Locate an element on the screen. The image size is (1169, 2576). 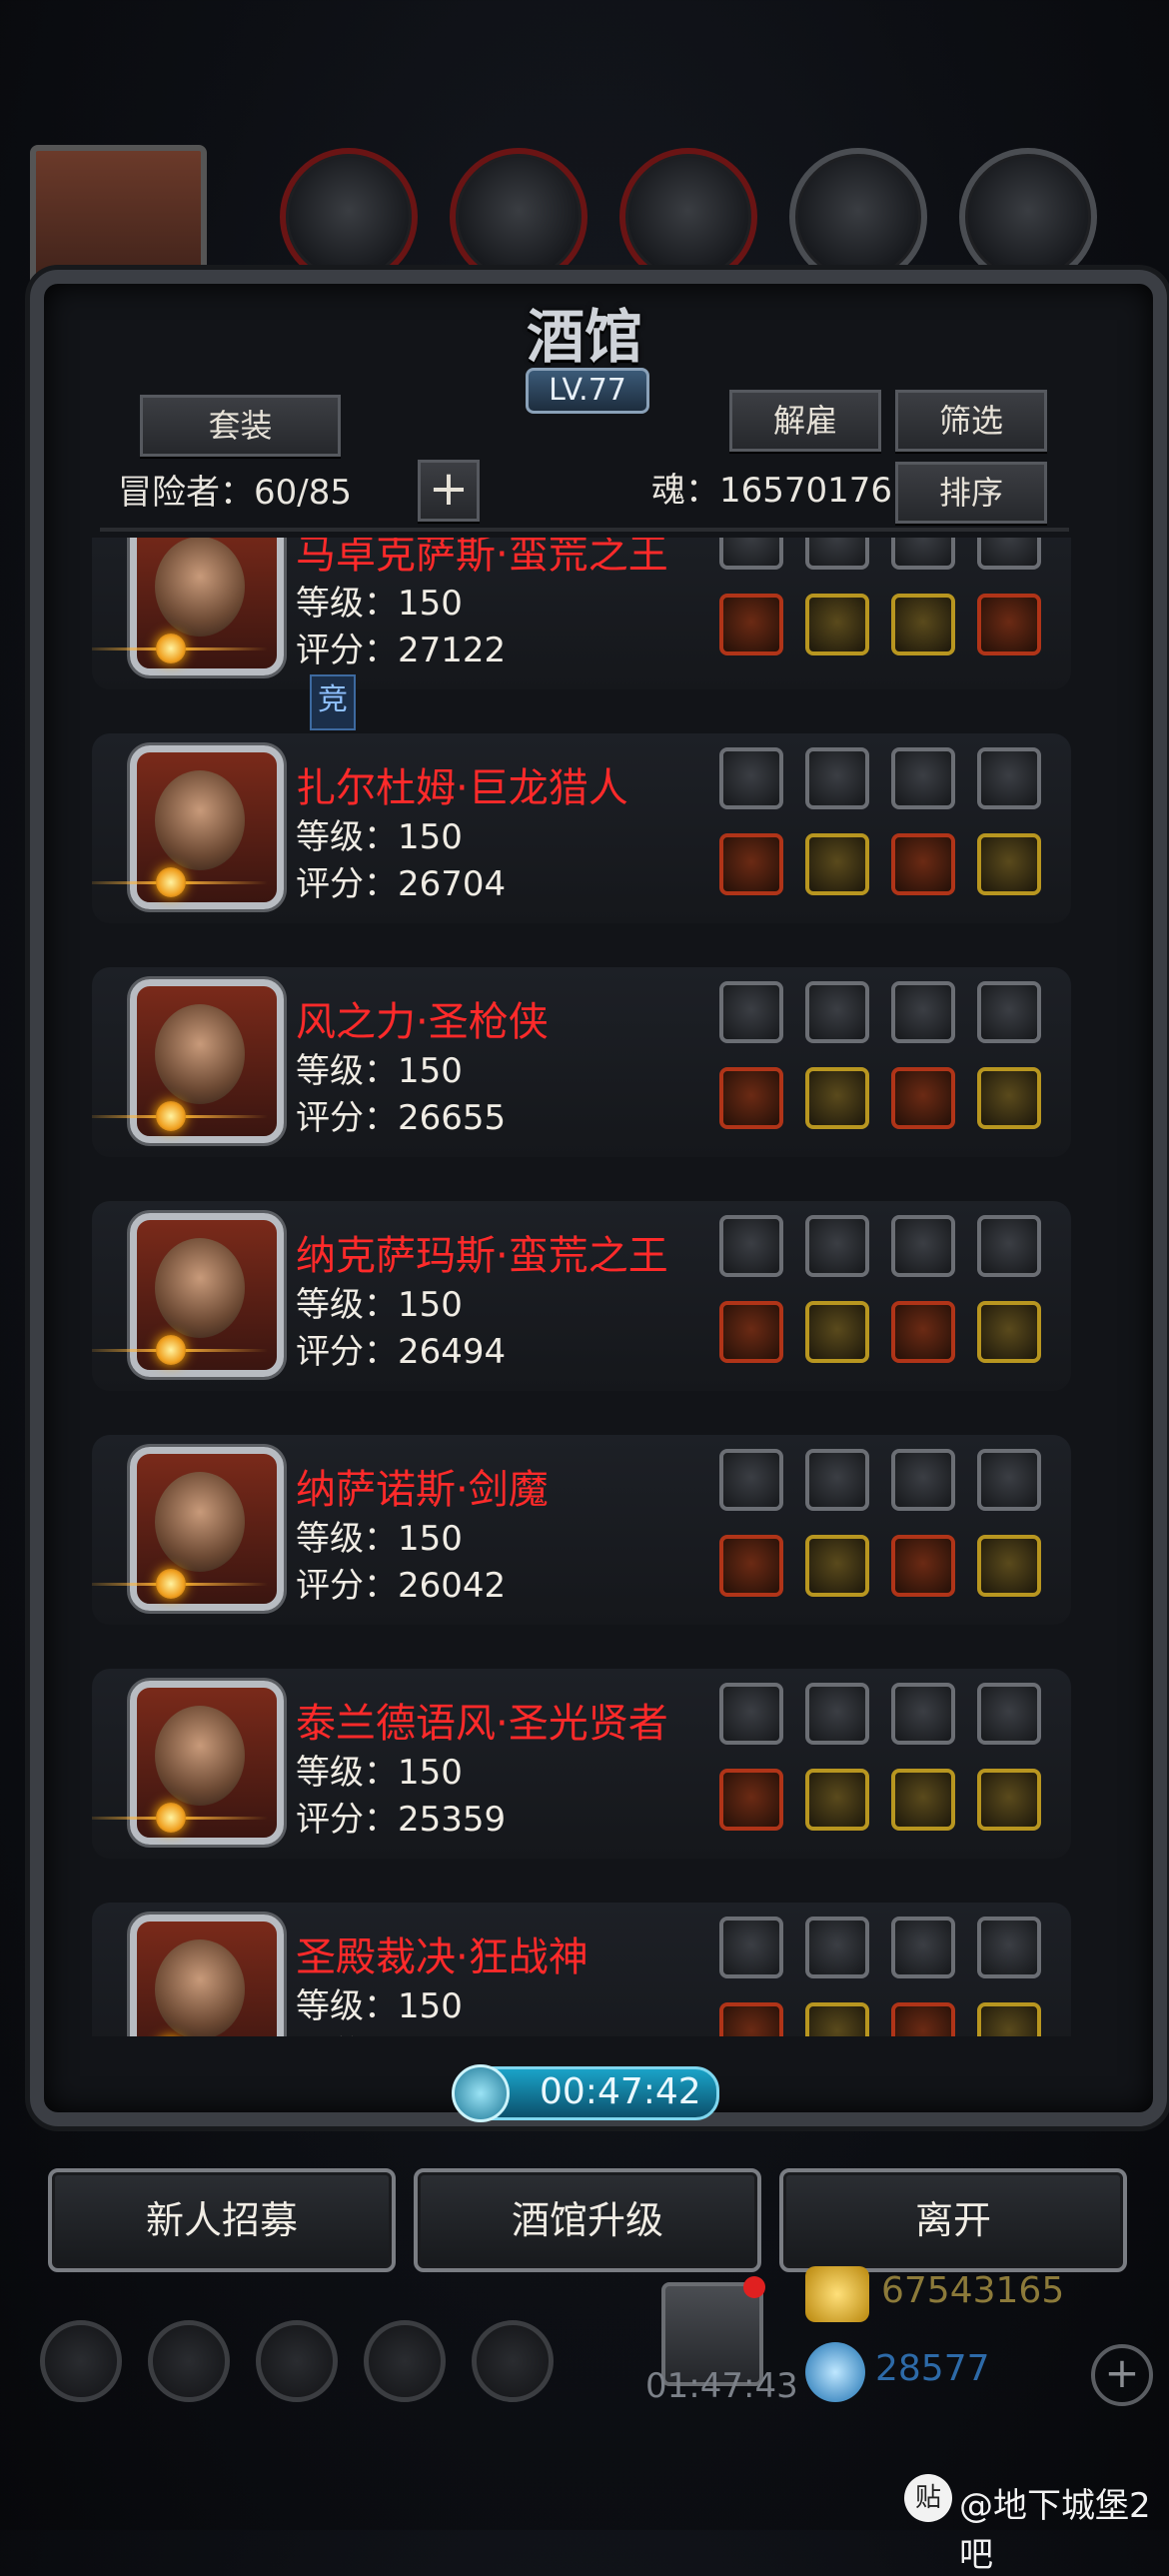
adventurer-row: 纳萨诺斯·剑魔 等级：150 评分：26042 is located at coordinates (582, 1530).